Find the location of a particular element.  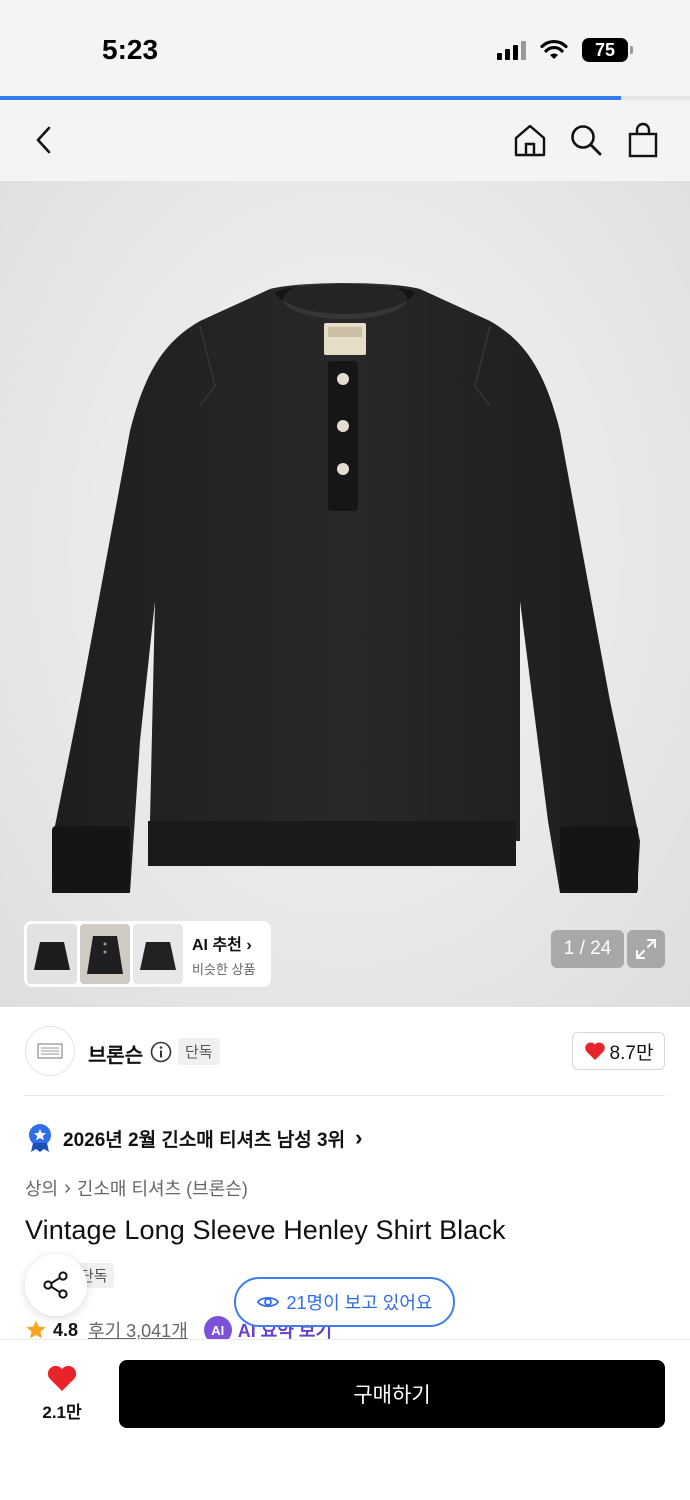

ranking-badge-icon is located at coordinates (40, 1138).